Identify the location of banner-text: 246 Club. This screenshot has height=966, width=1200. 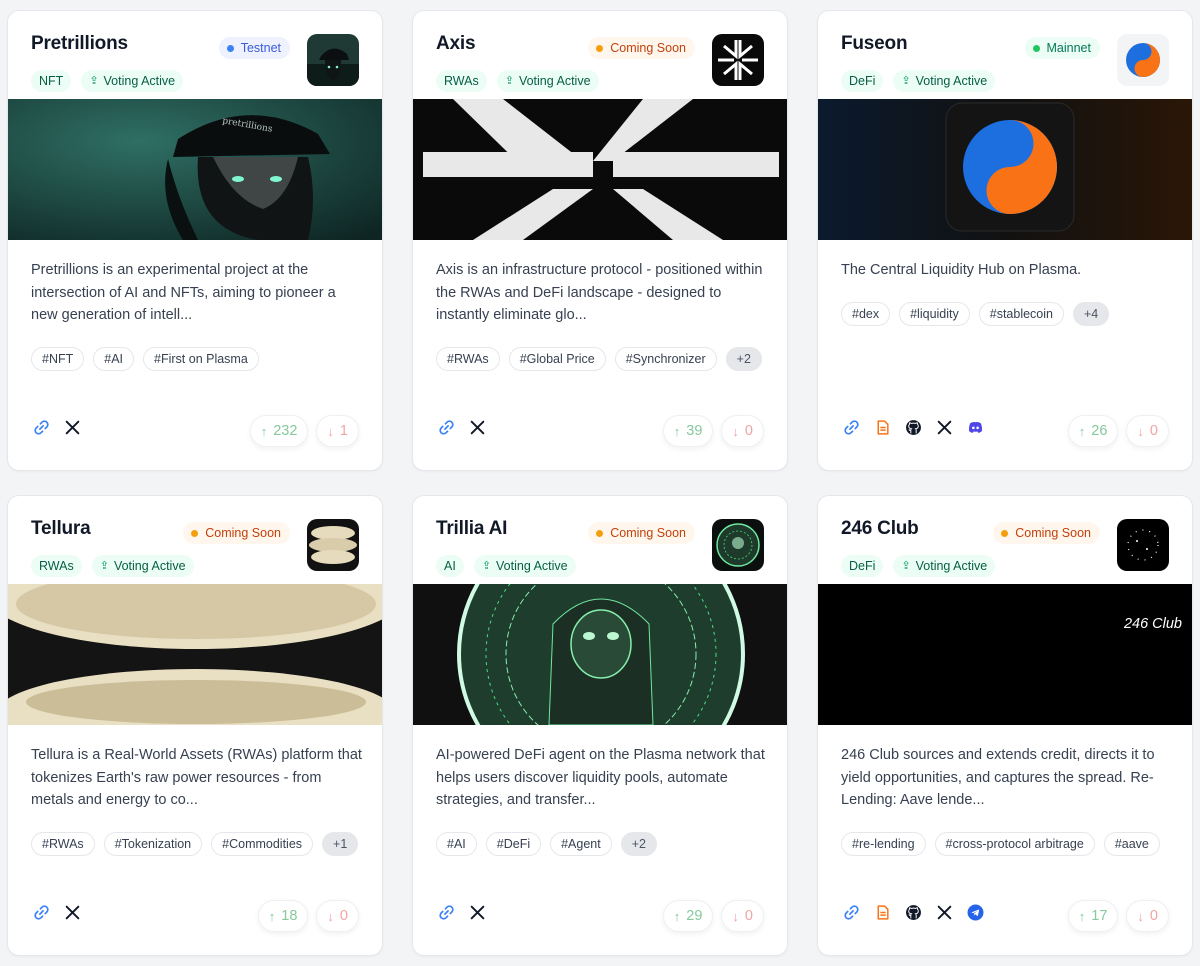
(1152, 624).